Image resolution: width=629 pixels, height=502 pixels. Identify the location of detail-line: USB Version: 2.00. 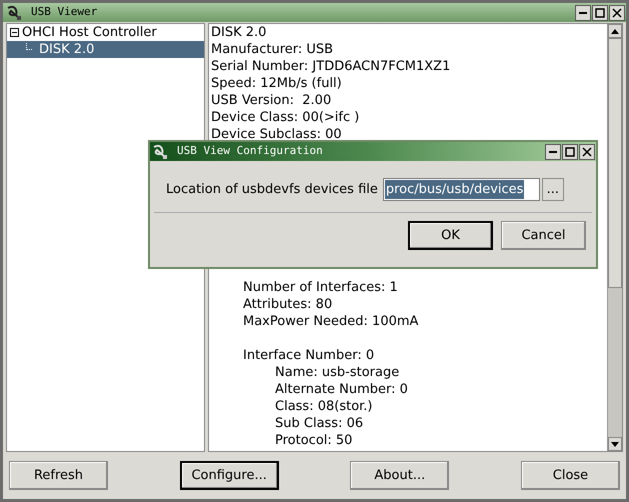
(271, 100).